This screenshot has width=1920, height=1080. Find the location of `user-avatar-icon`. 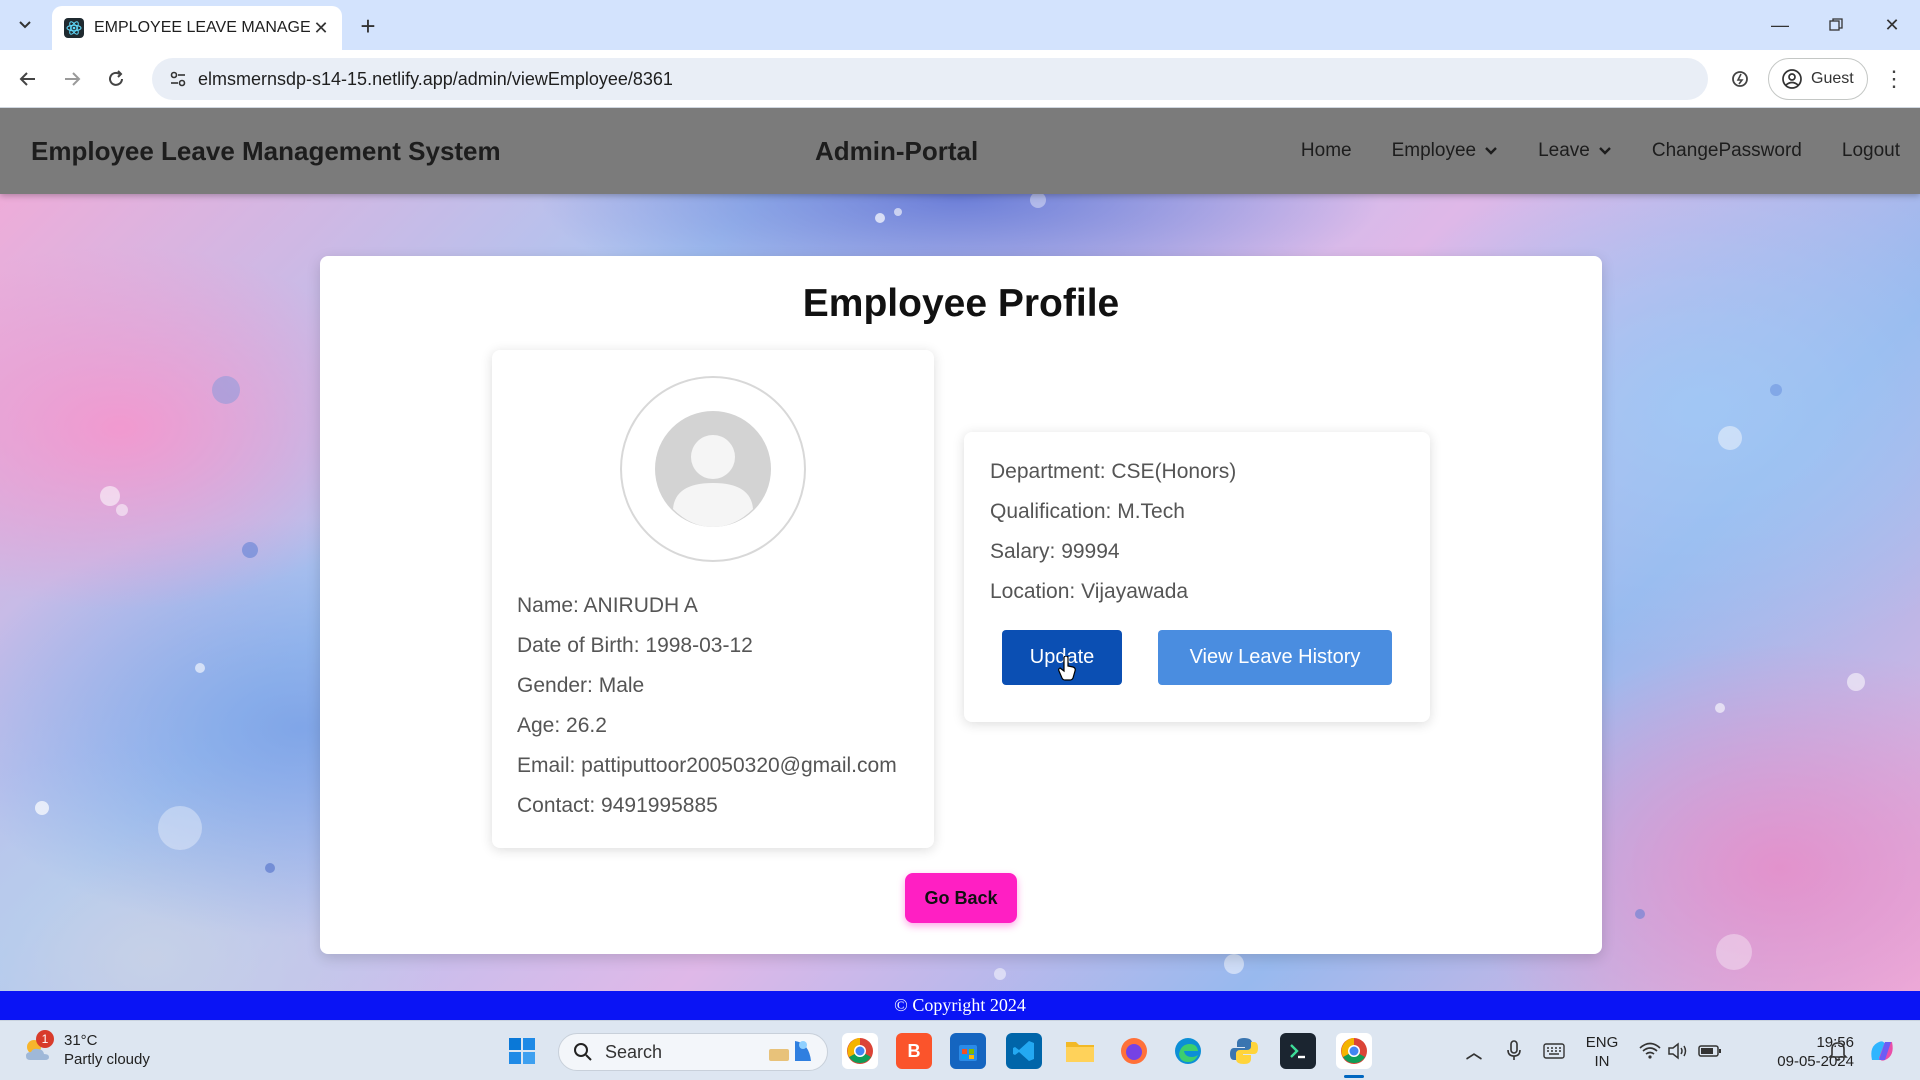

user-avatar-icon is located at coordinates (713, 469).